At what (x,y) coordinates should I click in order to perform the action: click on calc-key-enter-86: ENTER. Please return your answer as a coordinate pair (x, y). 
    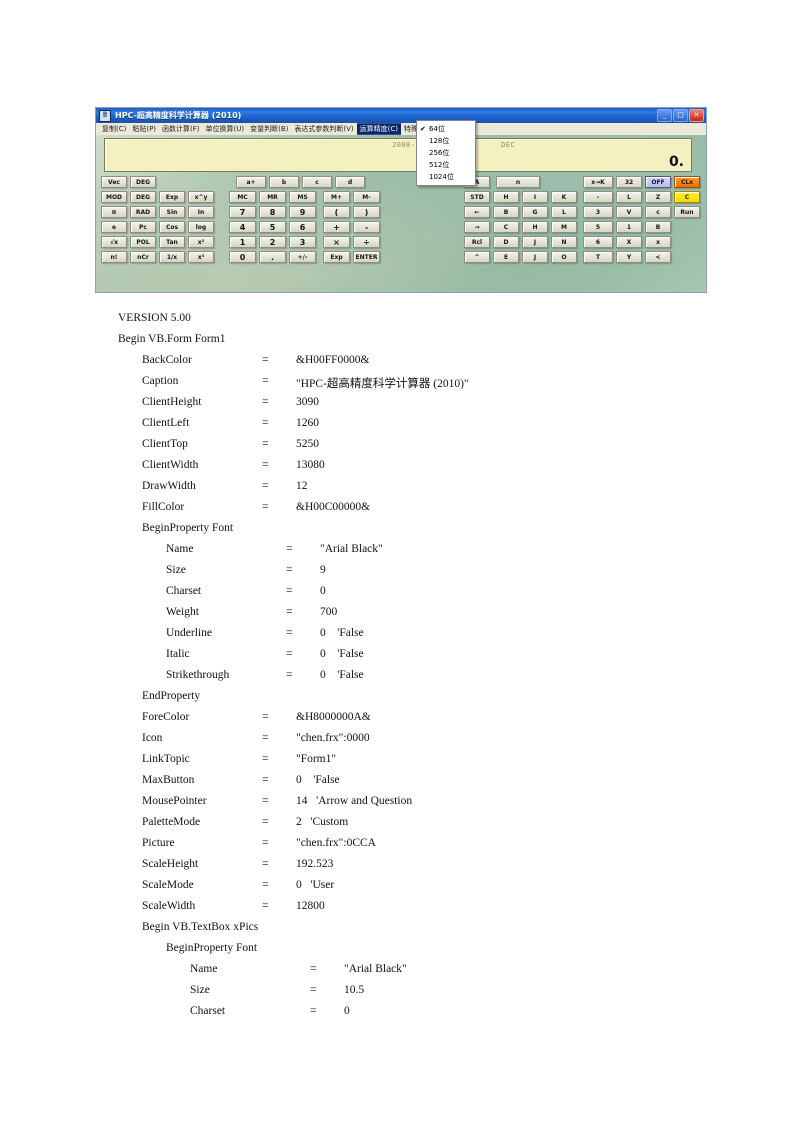
    Looking at the image, I should click on (366, 257).